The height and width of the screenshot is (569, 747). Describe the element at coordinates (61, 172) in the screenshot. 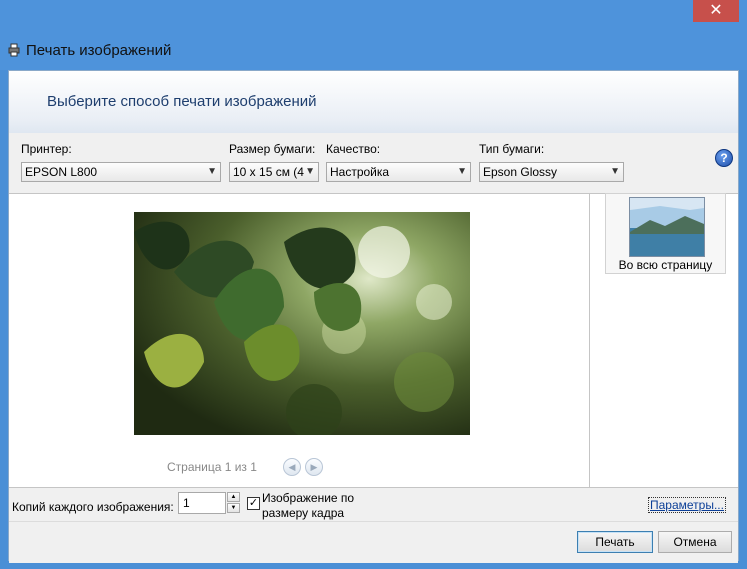

I see `printer-value: EPSON L800` at that location.